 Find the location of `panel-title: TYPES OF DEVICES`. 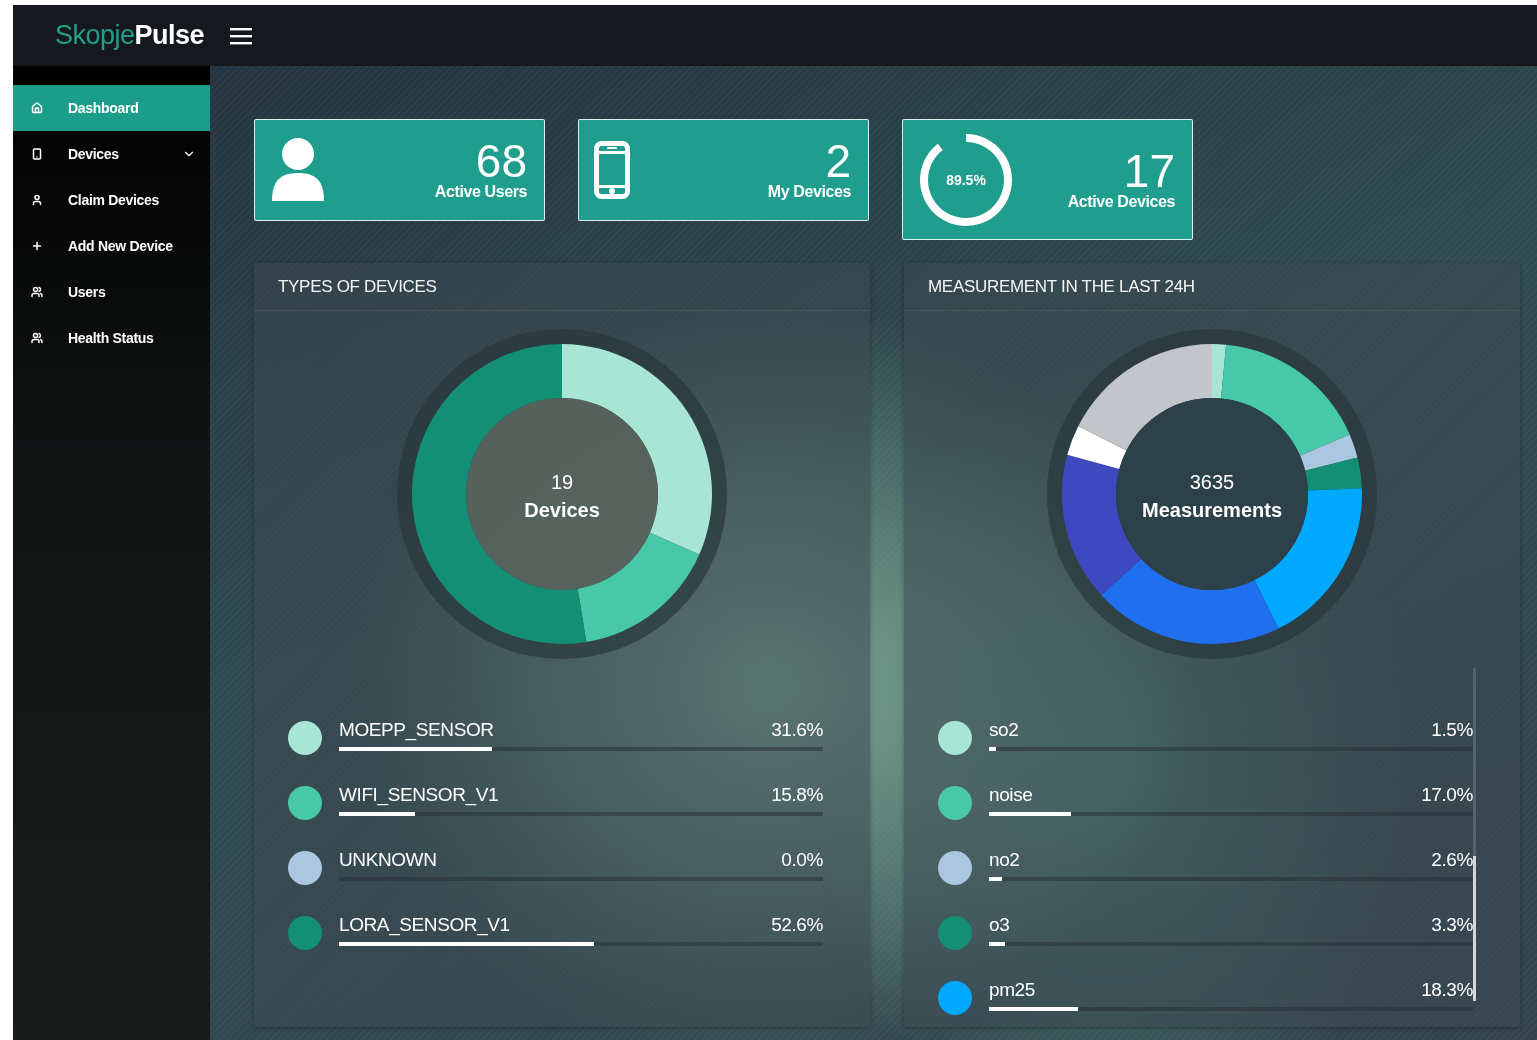

panel-title: TYPES OF DEVICES is located at coordinates (357, 286).